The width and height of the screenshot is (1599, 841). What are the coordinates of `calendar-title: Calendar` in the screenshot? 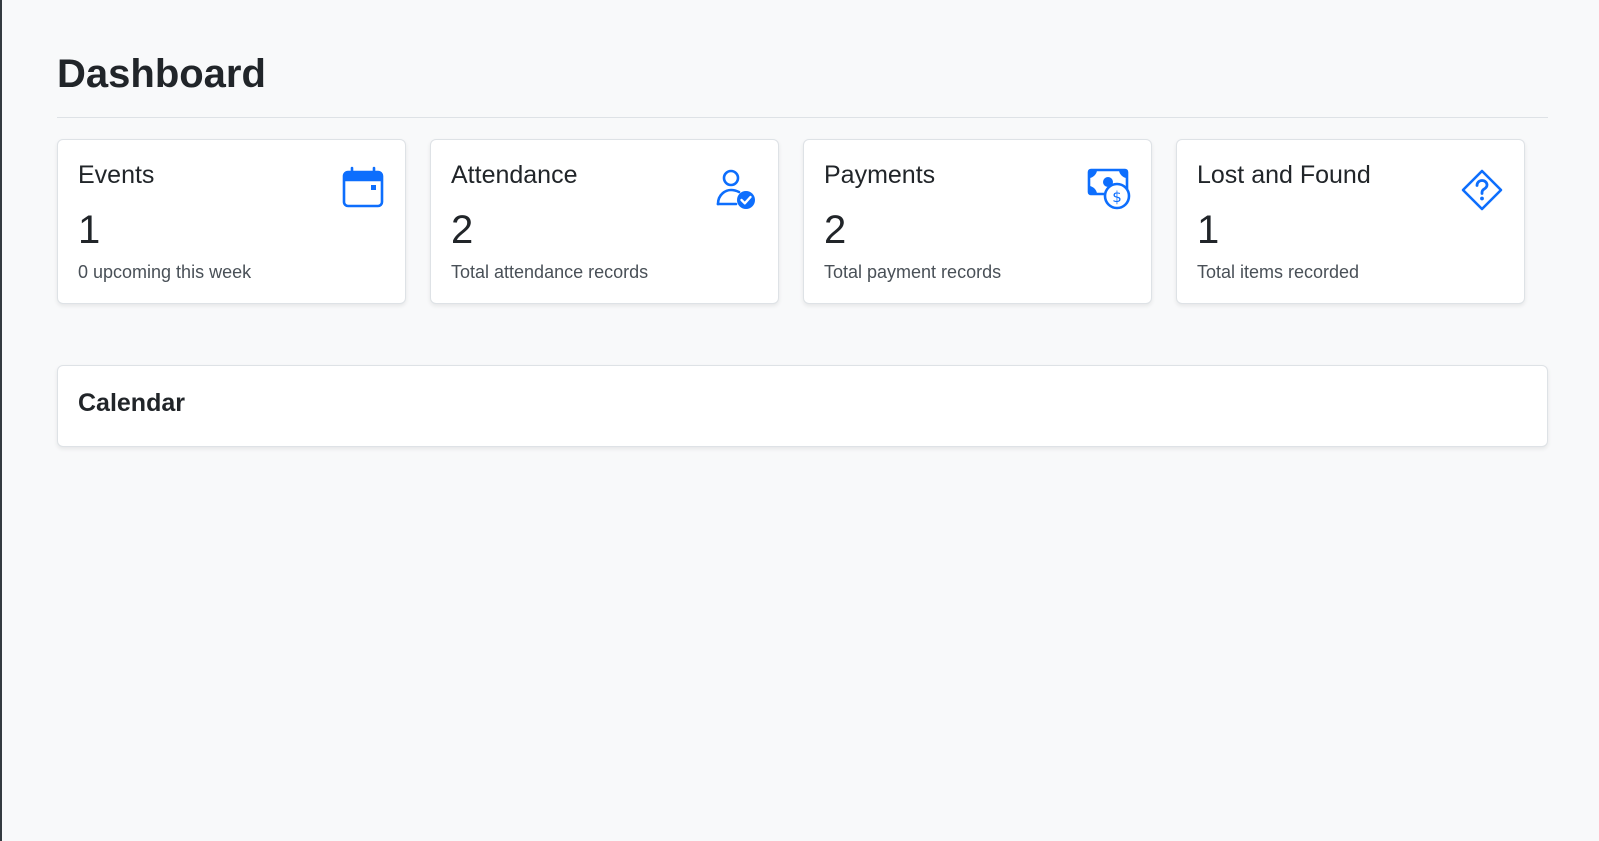 It's located at (131, 403).